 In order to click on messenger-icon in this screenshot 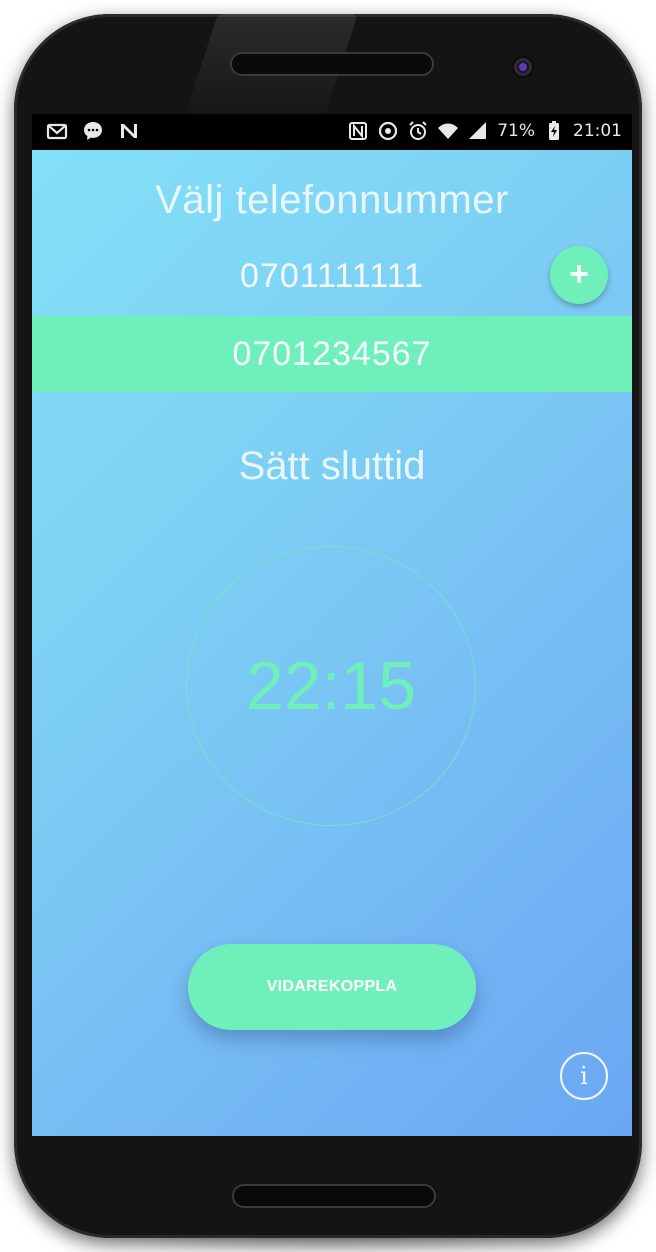, I will do `click(93, 131)`.